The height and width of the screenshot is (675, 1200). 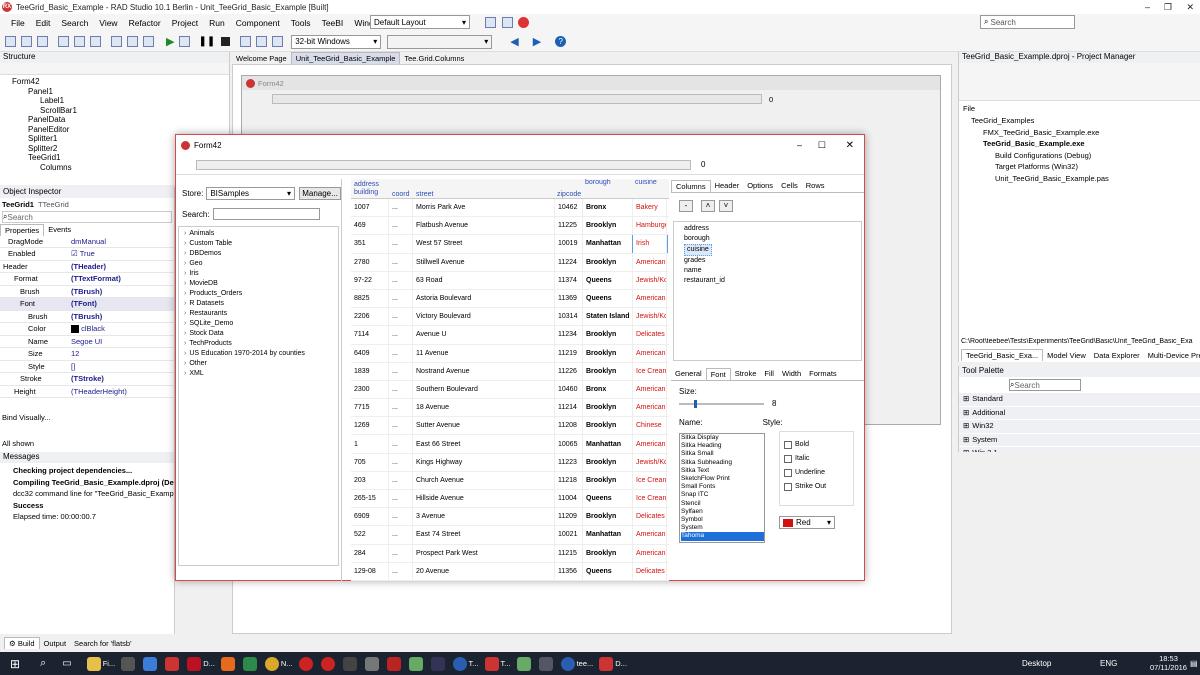 I want to click on language-indicator: ENG, so click(x=1108, y=663).